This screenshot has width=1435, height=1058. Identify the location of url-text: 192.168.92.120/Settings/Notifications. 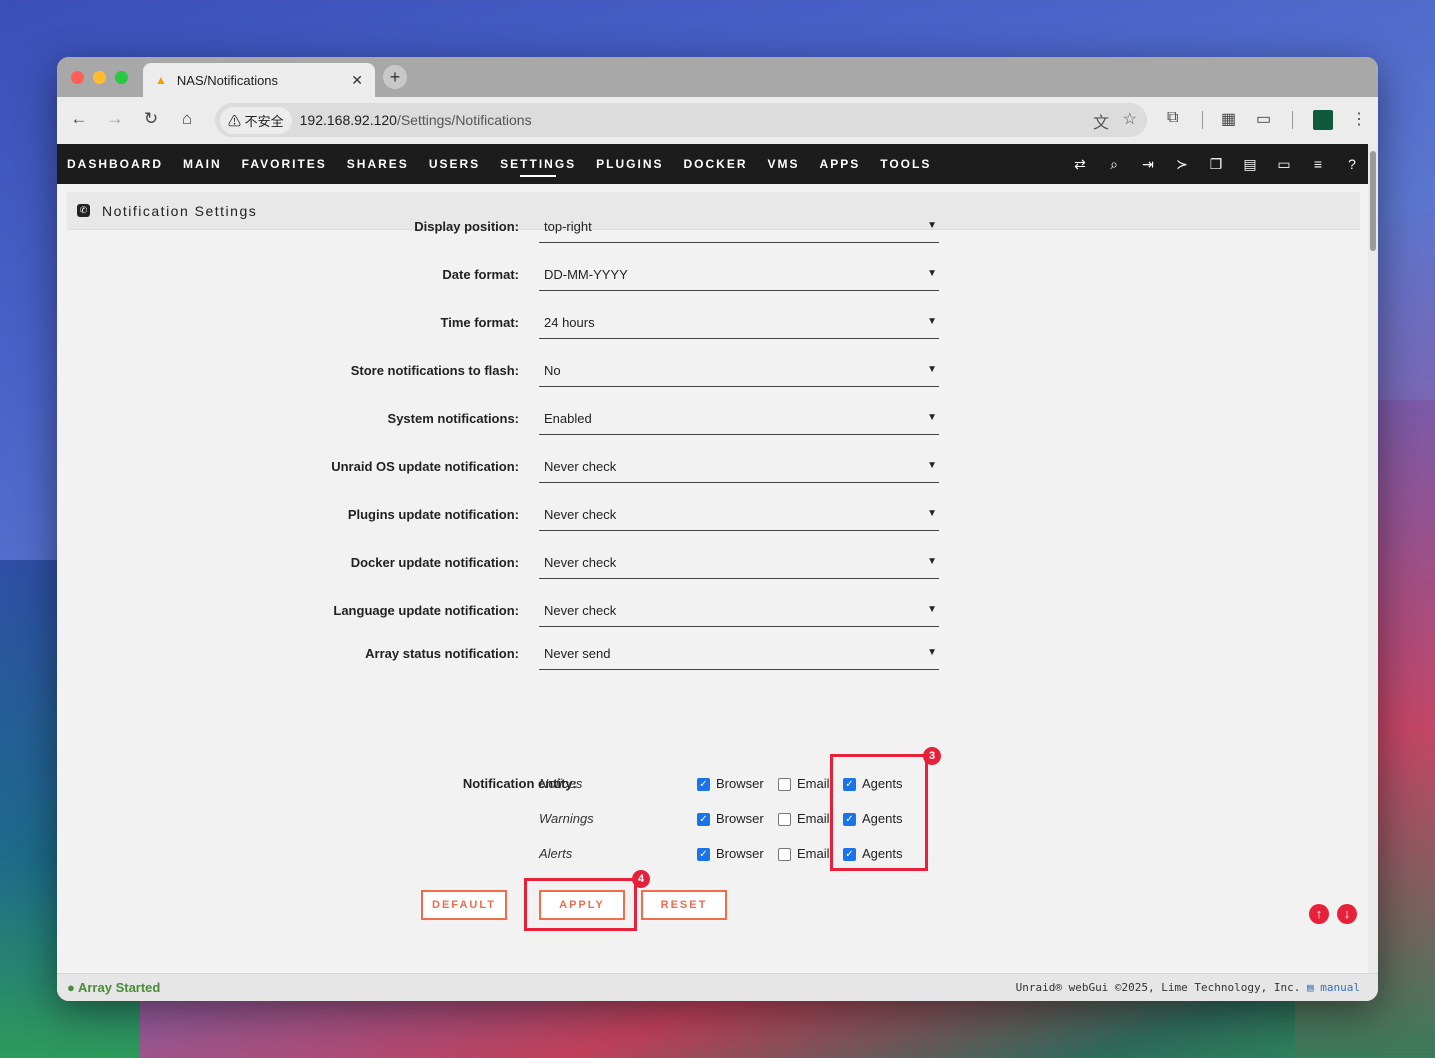
(416, 120).